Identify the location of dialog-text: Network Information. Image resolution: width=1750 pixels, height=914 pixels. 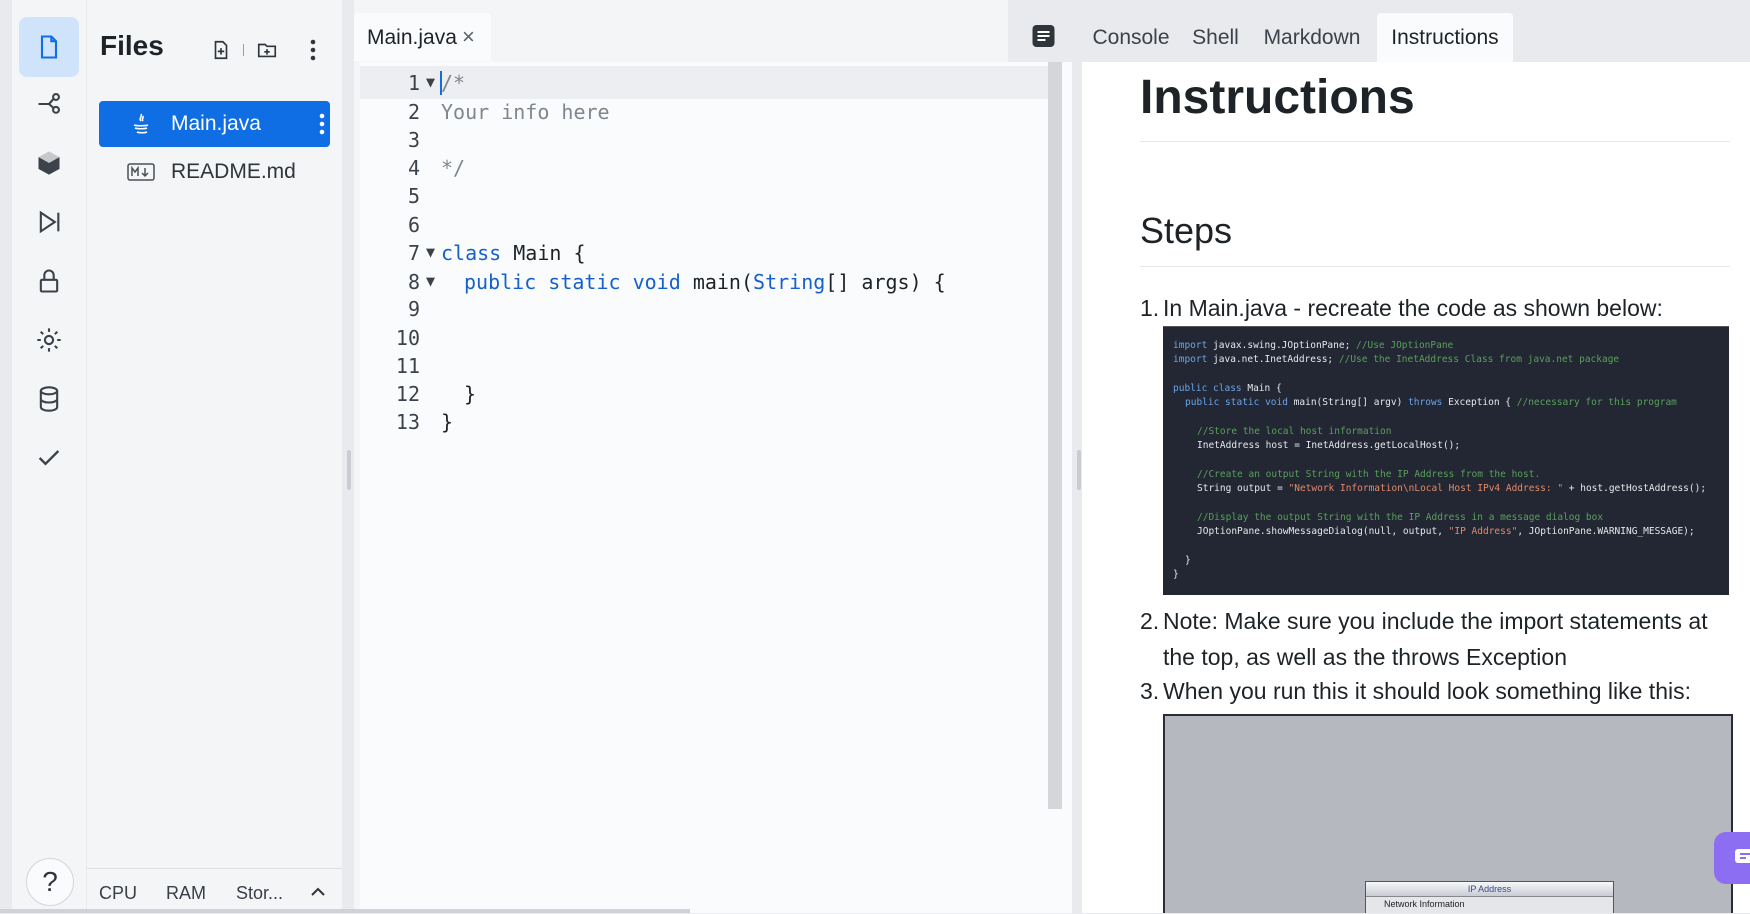
(1424, 904).